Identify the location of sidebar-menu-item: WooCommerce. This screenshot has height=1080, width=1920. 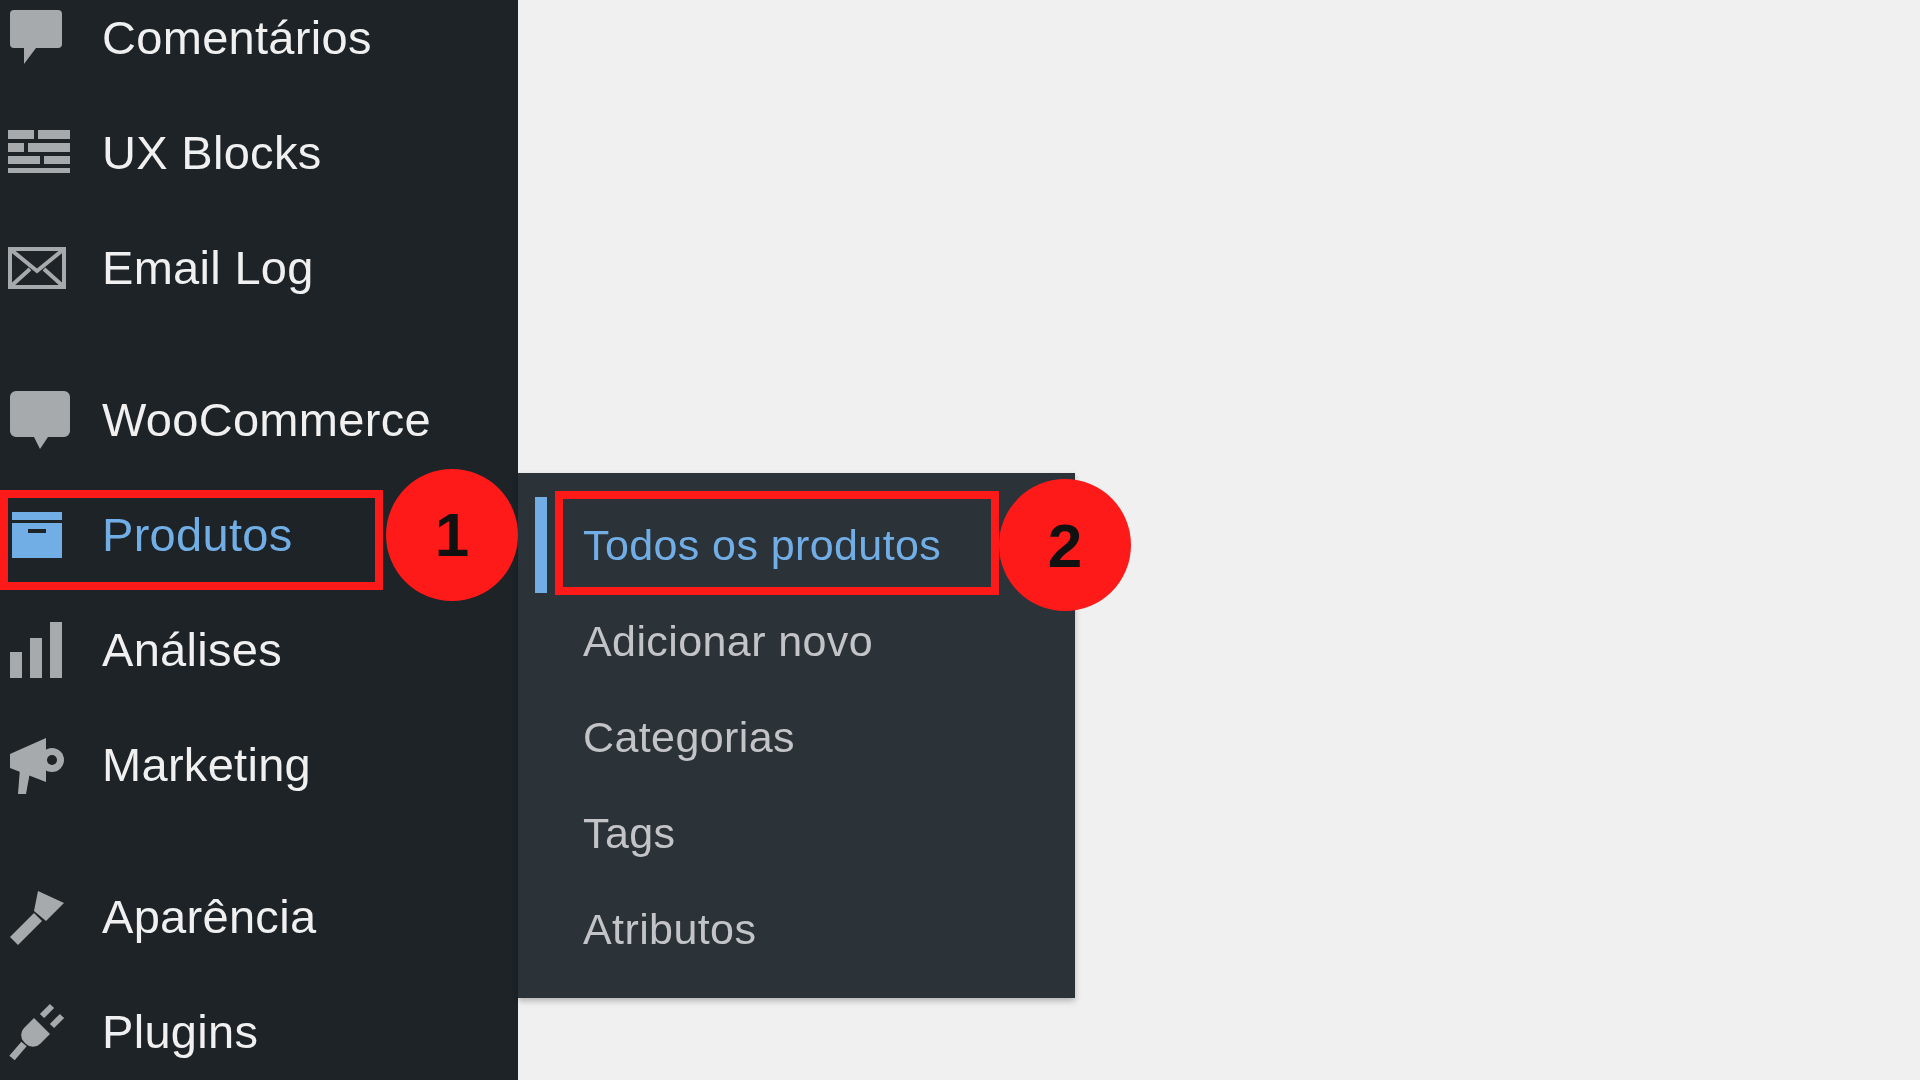
(266, 419).